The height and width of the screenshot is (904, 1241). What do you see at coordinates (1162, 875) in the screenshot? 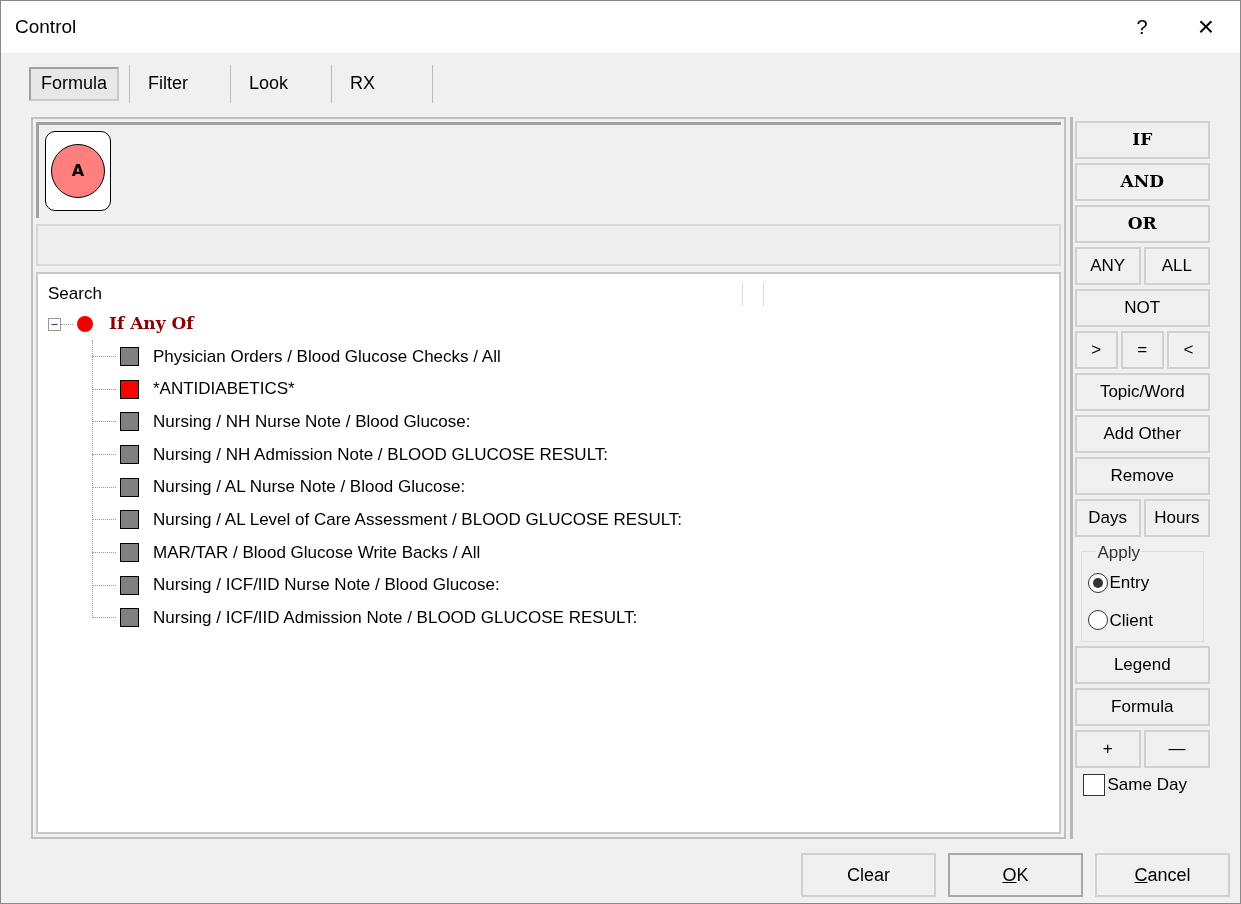
I see `dialog-button: Cancel` at bounding box center [1162, 875].